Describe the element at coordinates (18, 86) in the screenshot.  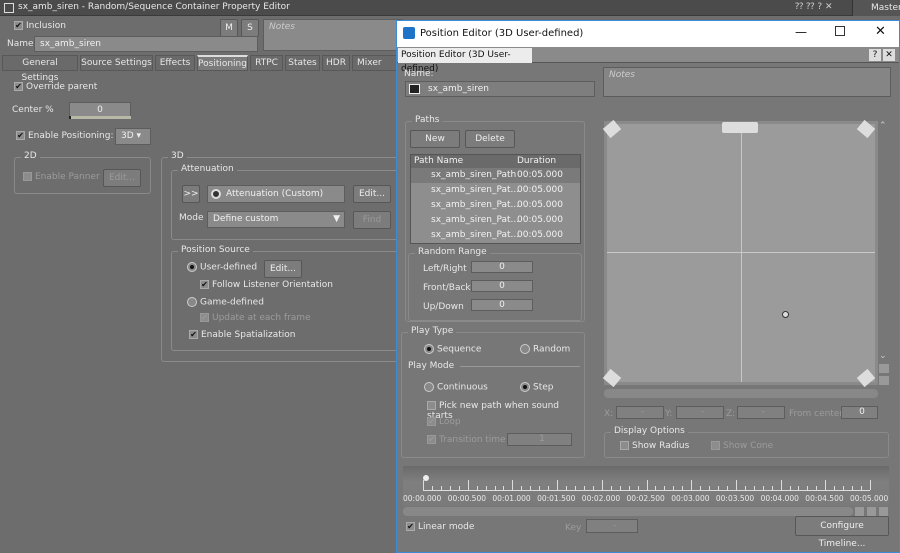
I see `override-parent-checkbox: ✔` at that location.